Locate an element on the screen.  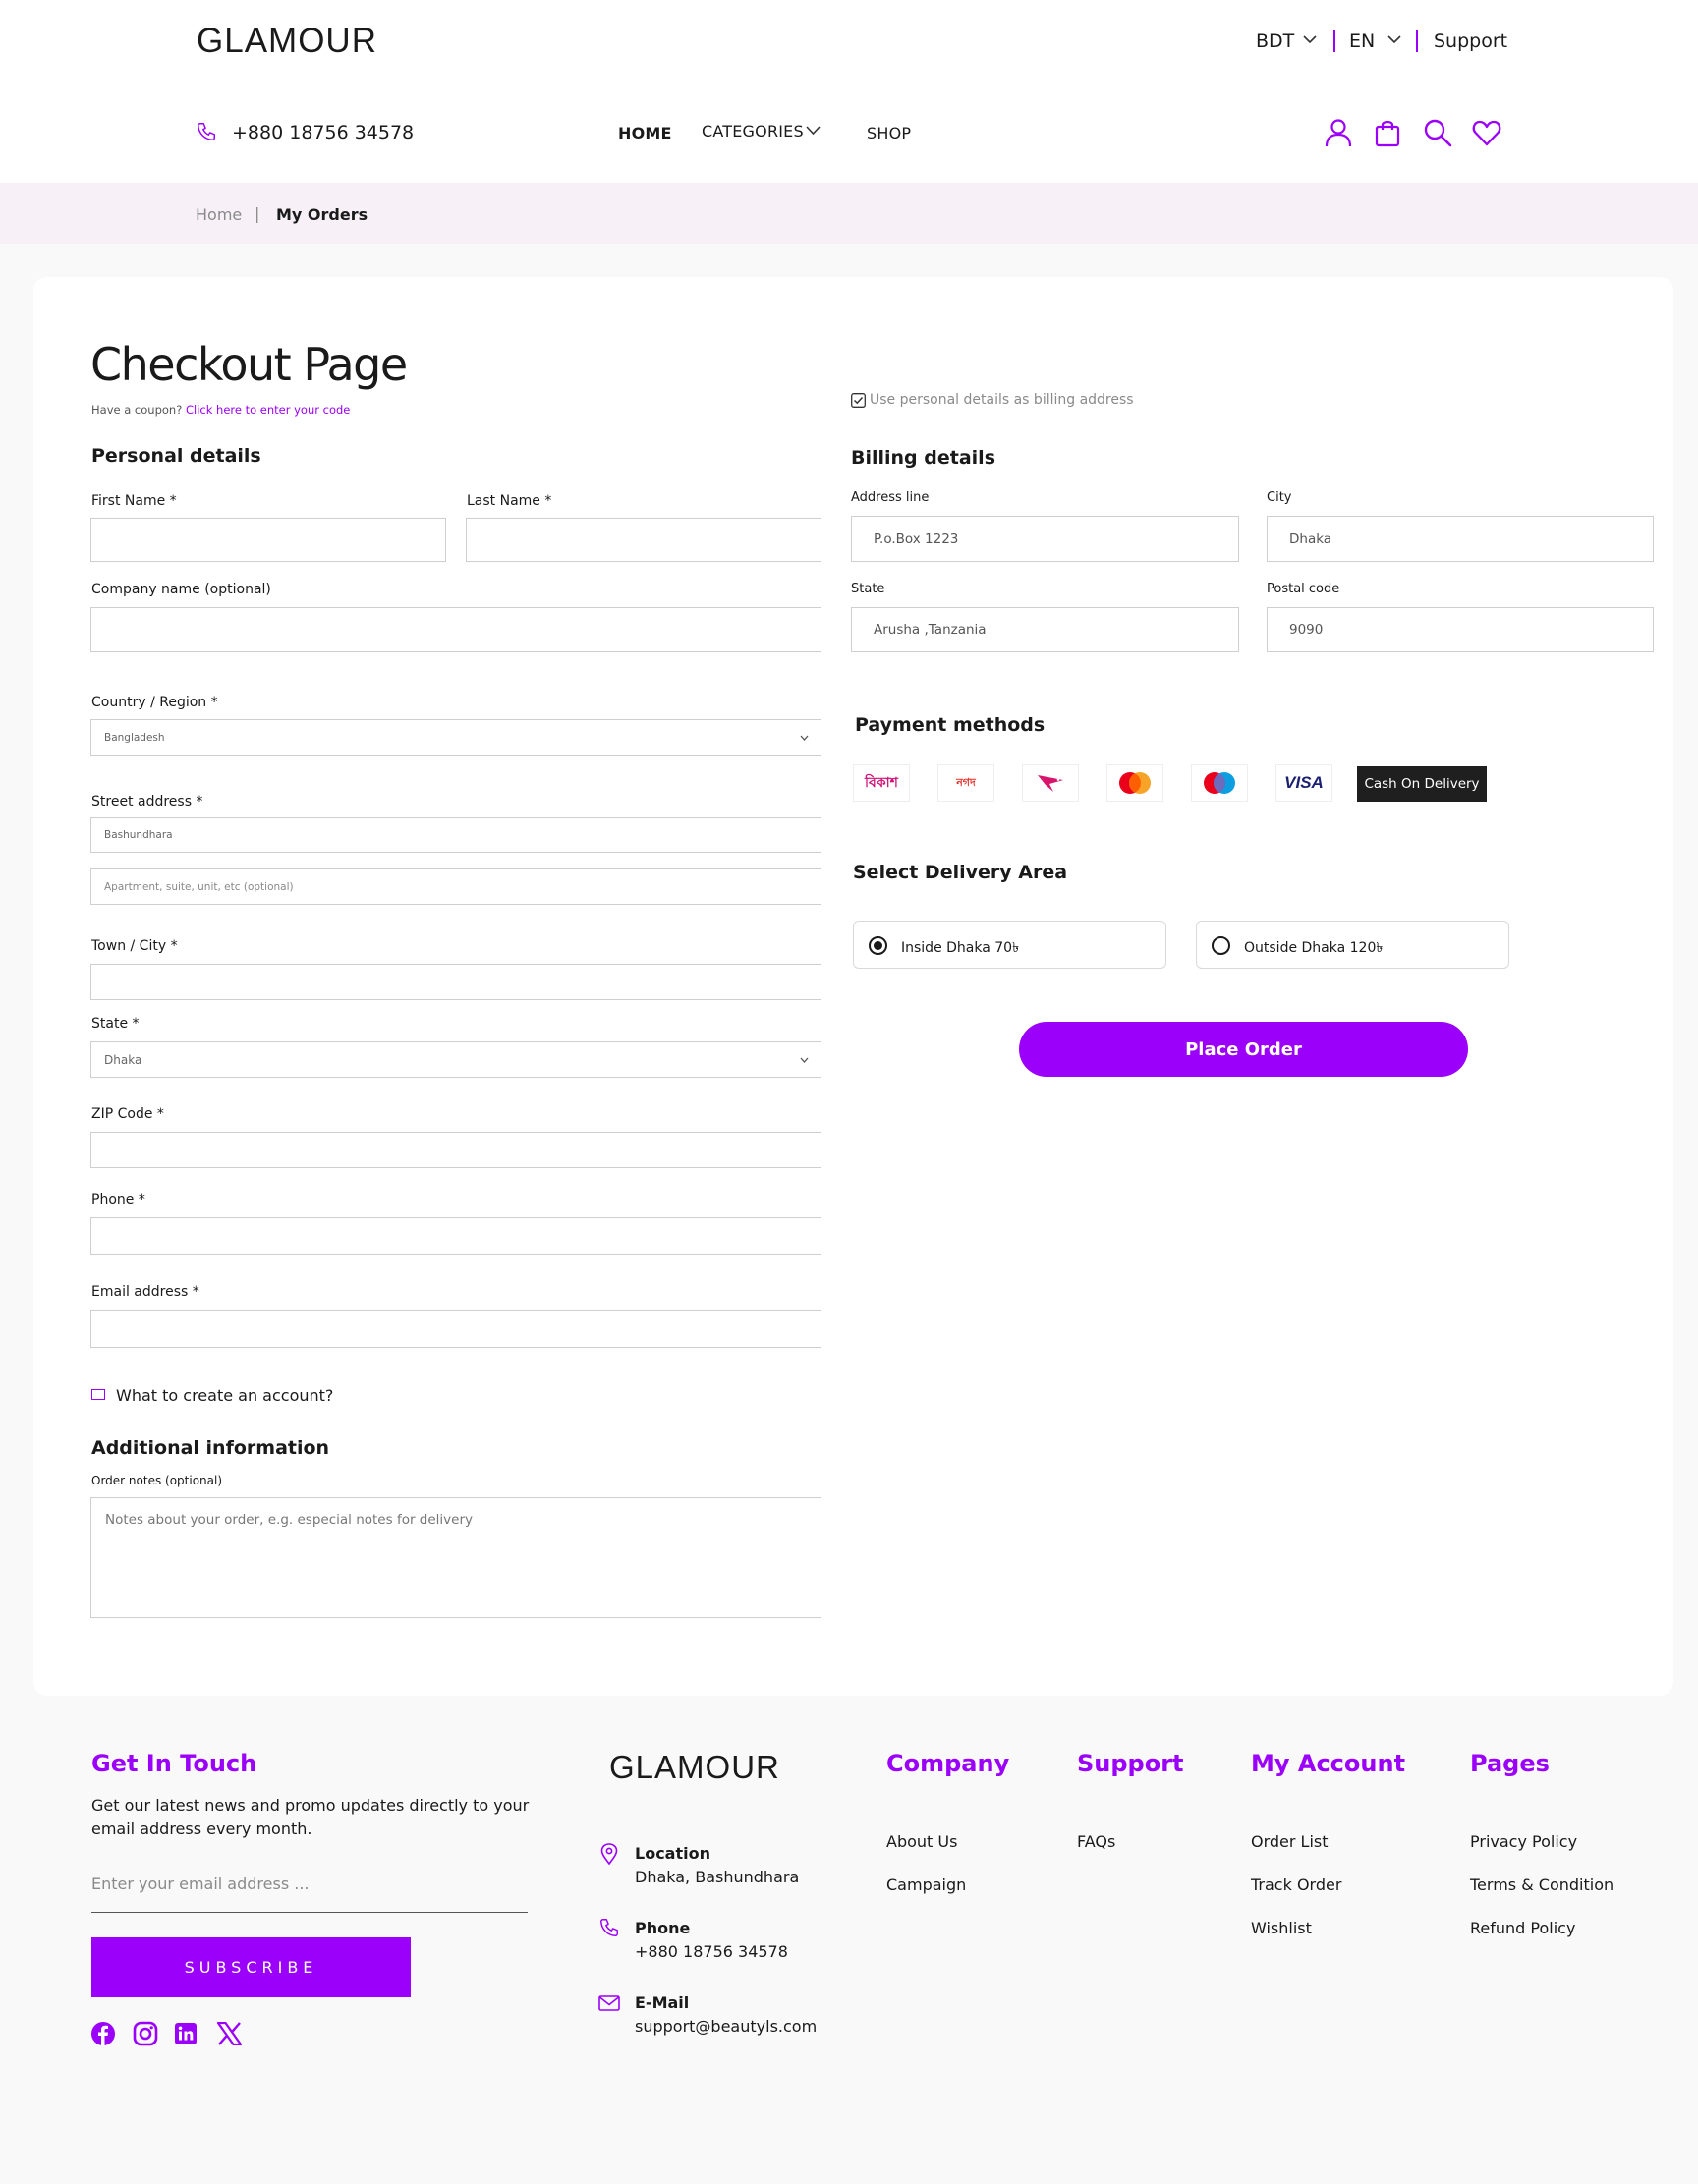
delivery-area-heading: Select Delivery Area is located at coordinates (960, 872).